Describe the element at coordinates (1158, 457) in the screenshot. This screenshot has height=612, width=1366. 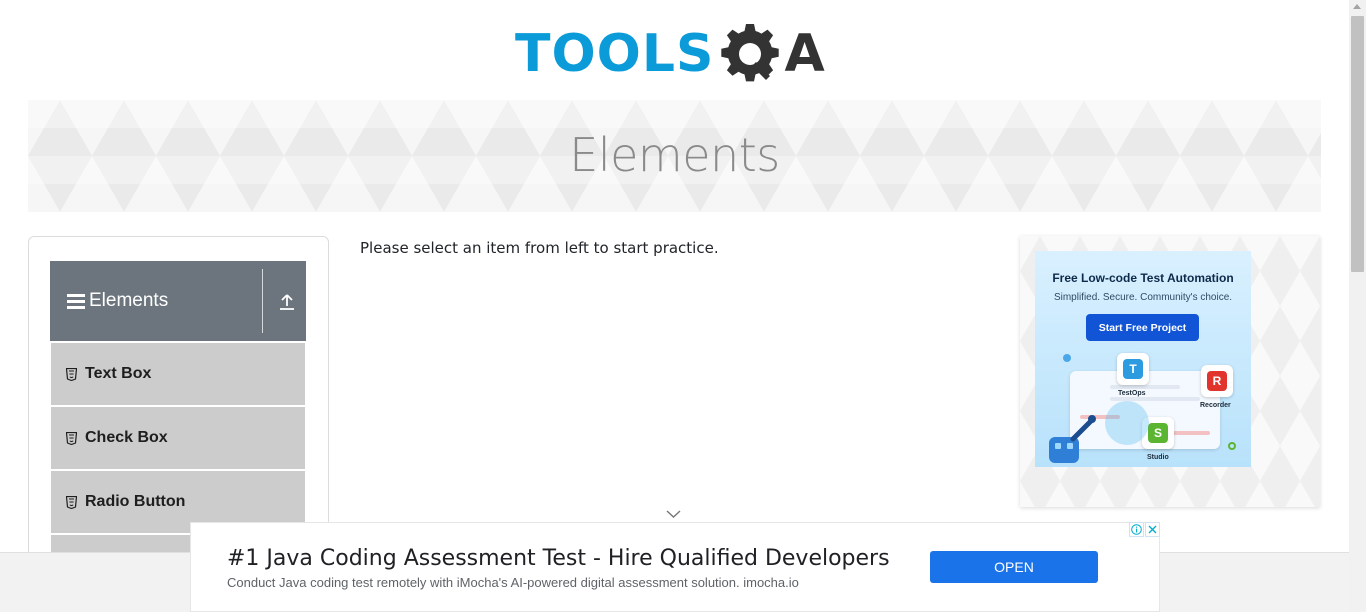
I see `tile-label: Studio` at that location.